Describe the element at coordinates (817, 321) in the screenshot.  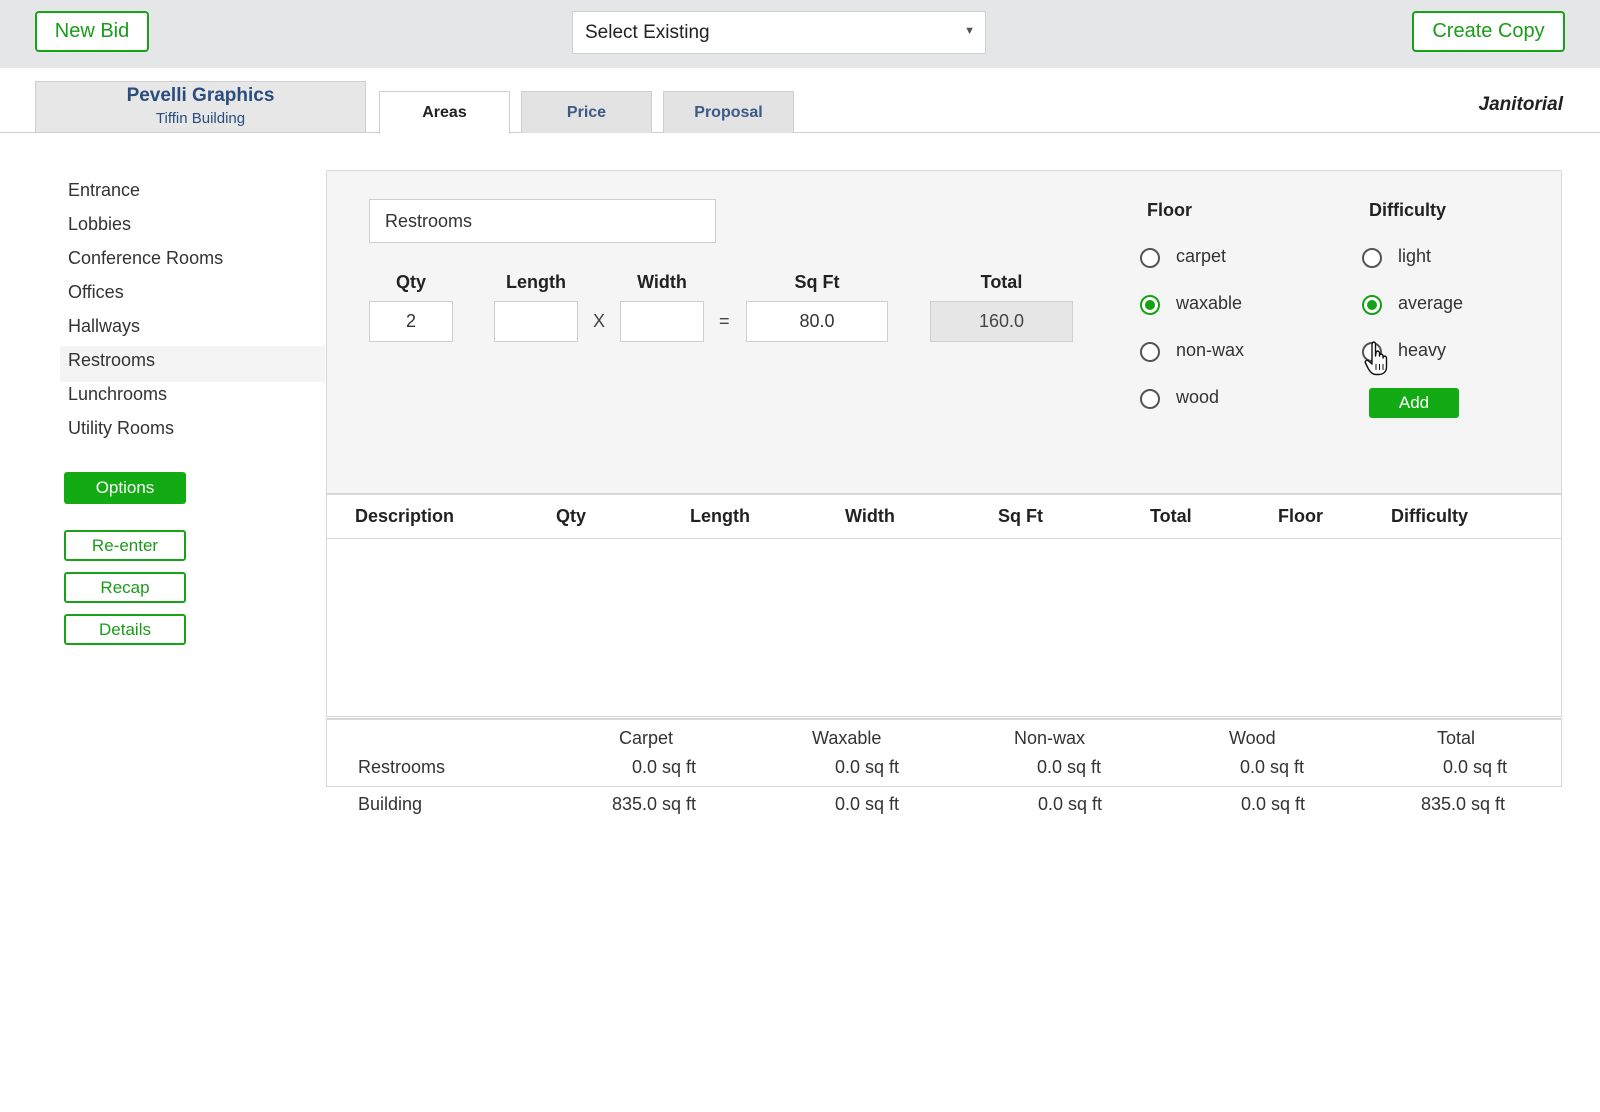
I see `sqft-input: 80.0` at that location.